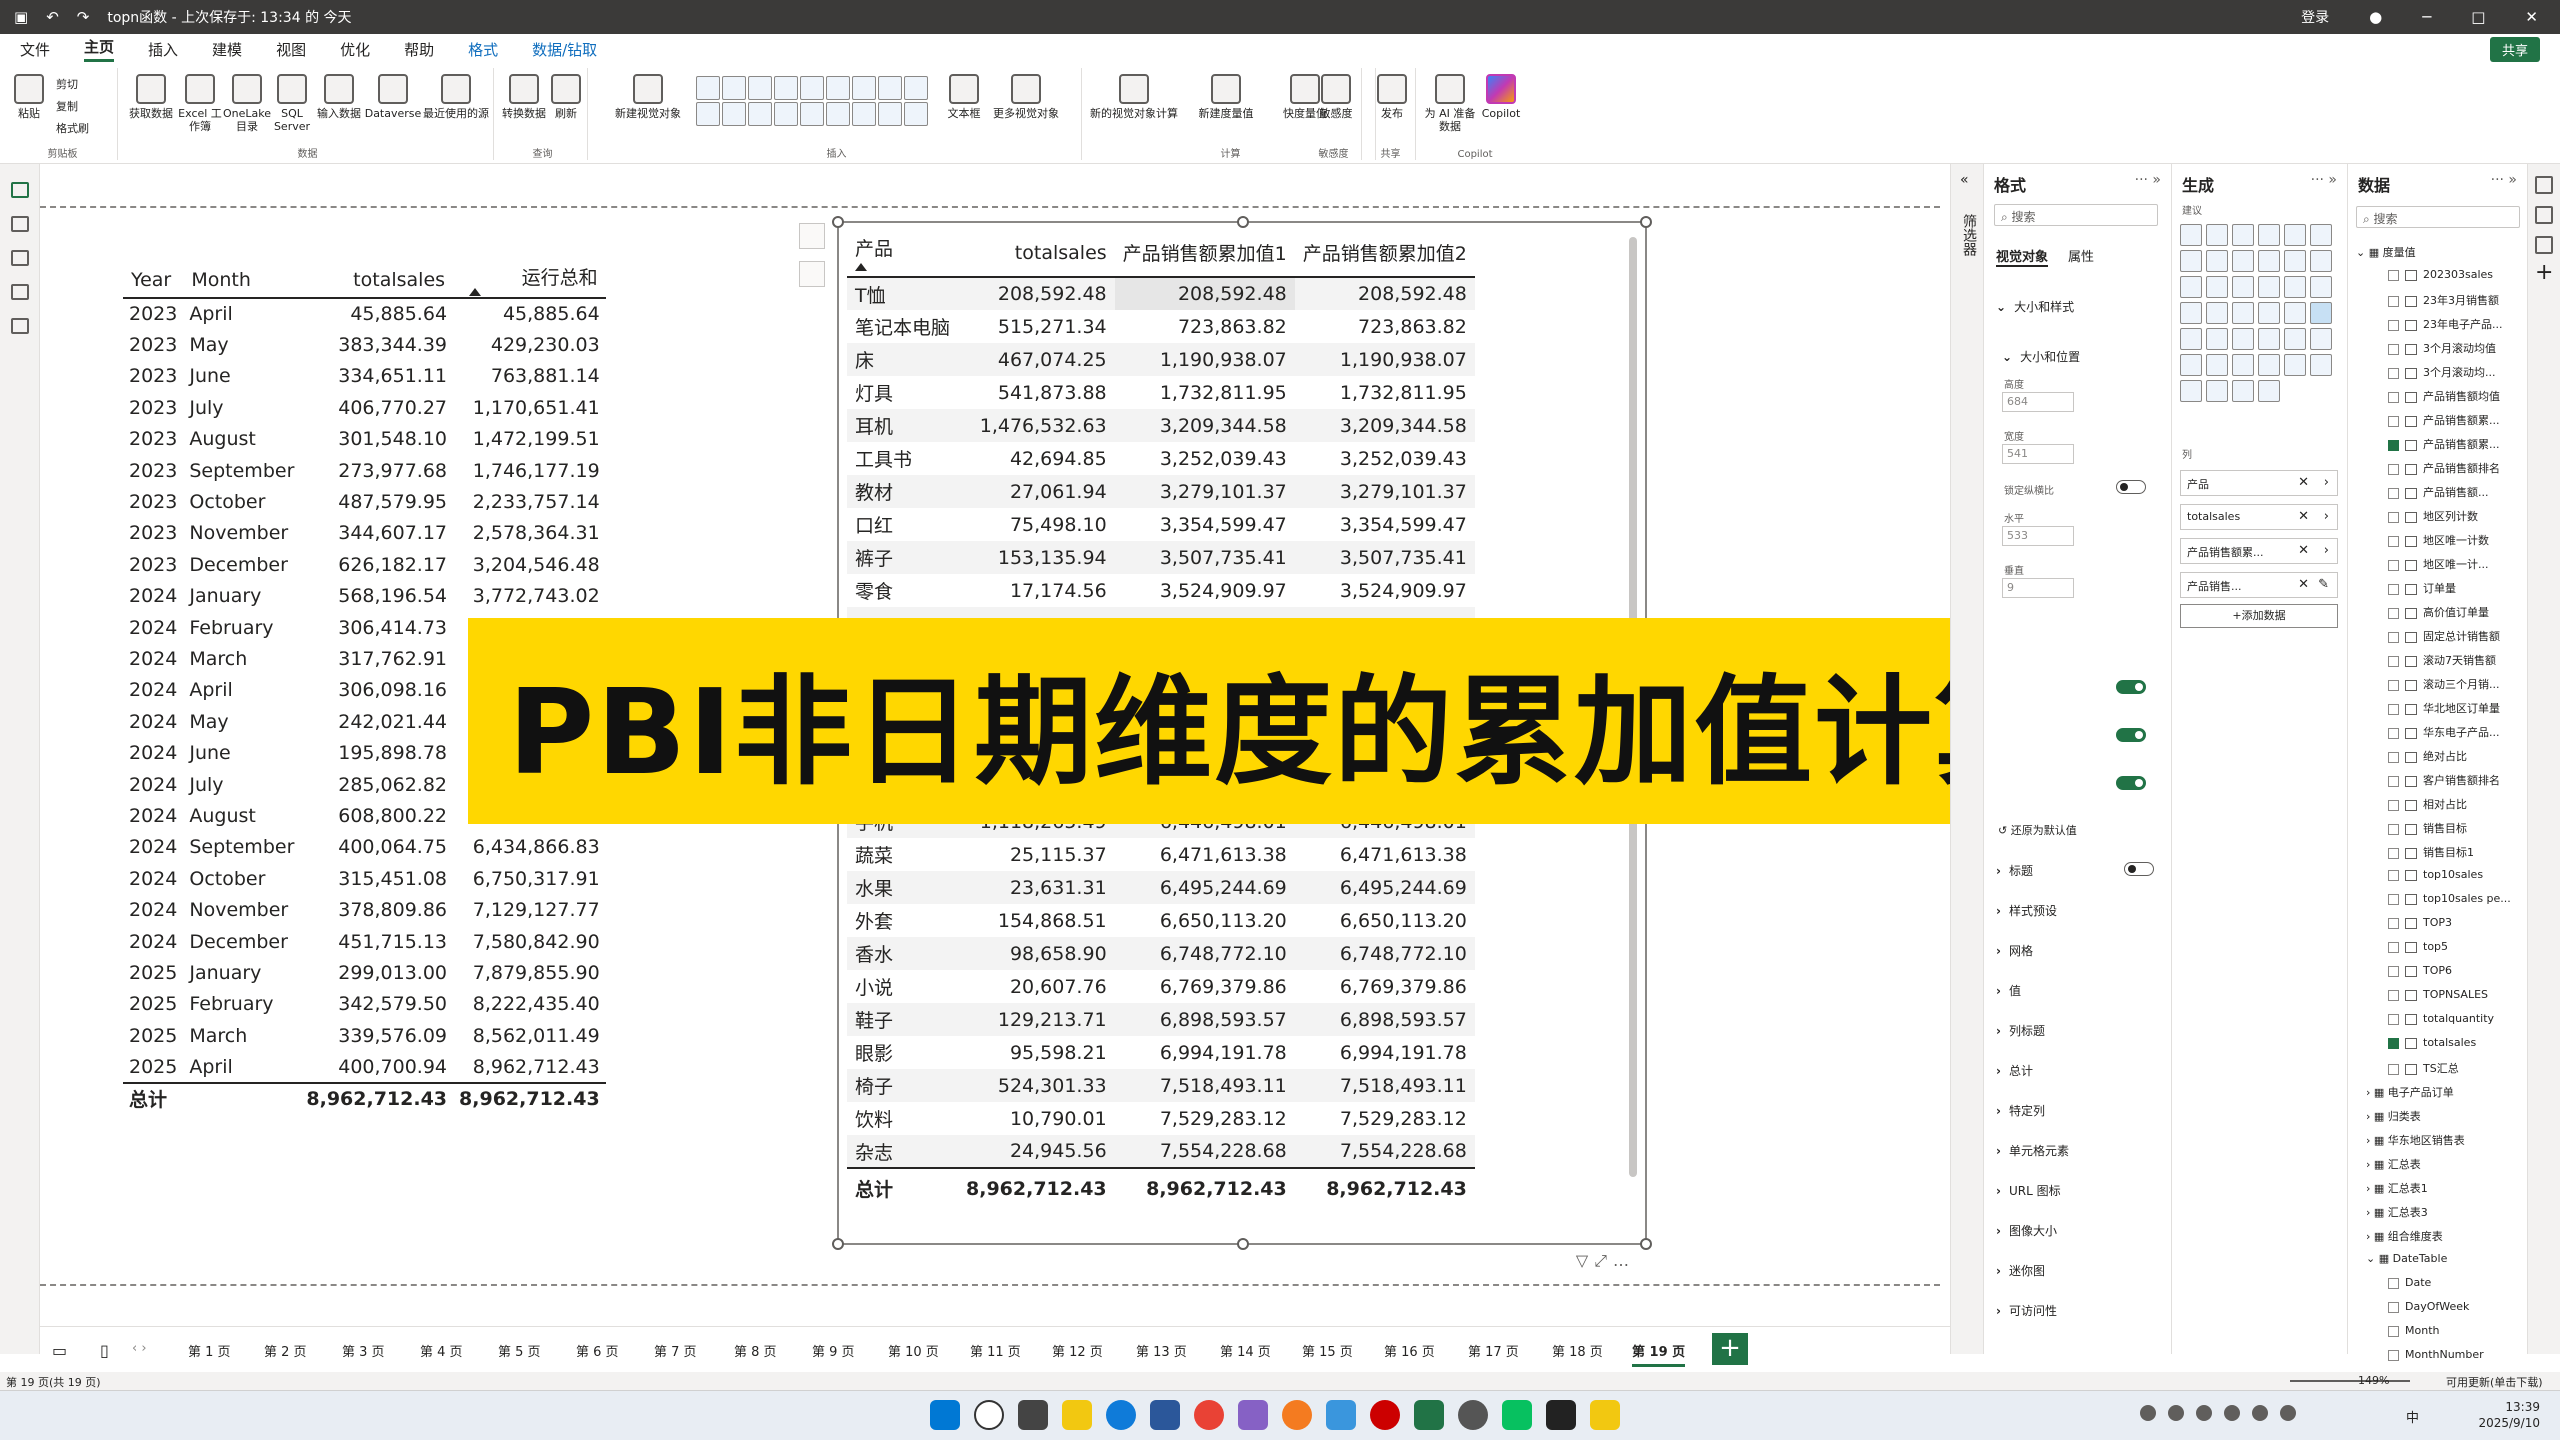 The height and width of the screenshot is (1440, 2560). What do you see at coordinates (1392, 97) in the screenshot?
I see `publish-button: 发布` at bounding box center [1392, 97].